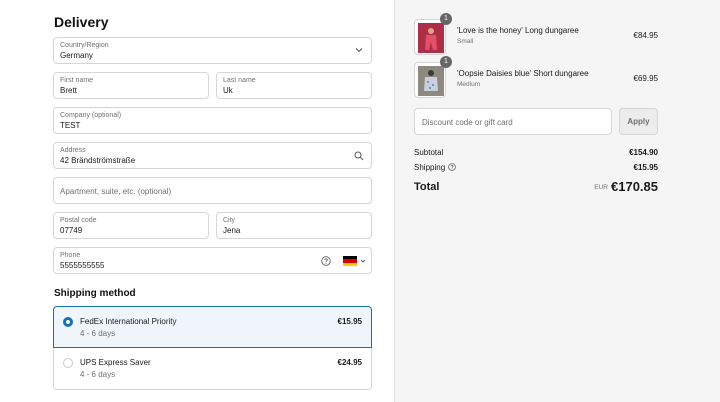  What do you see at coordinates (115, 362) in the screenshot?
I see `shipping-option-name: UPS Express Saver` at bounding box center [115, 362].